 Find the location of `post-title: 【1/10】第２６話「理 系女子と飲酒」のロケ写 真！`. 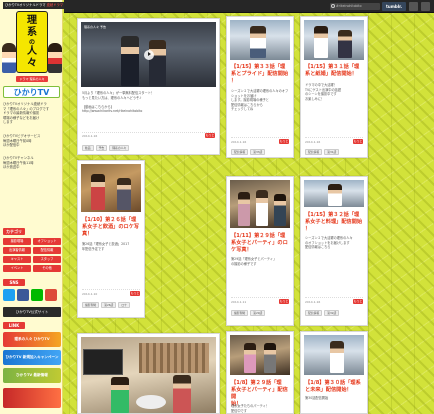

post-title: 【1/10】第２６話「理 系女子と飲酒」のロケ写 真！ is located at coordinates (111, 227).